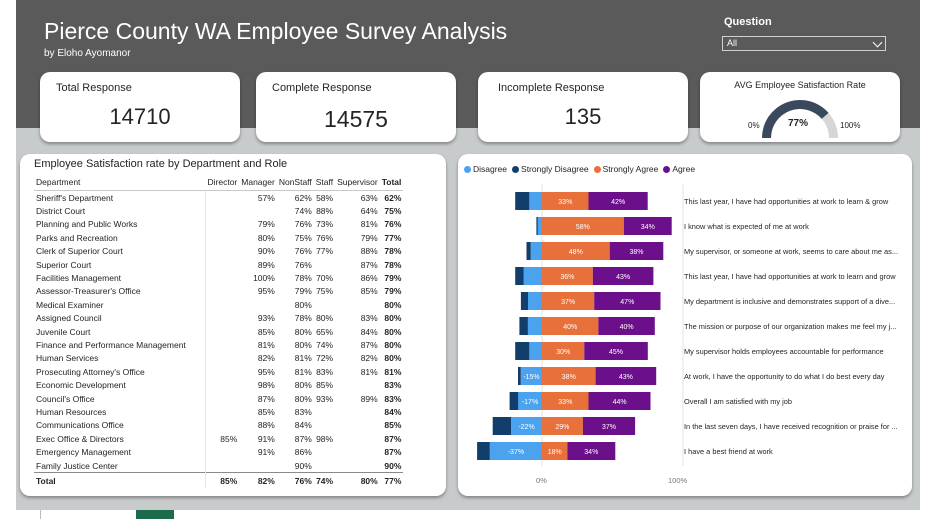 This screenshot has width=932, height=519. Describe the element at coordinates (218, 425) in the screenshot. I see `table-row: Communications Office 88% 84% 85%` at that location.